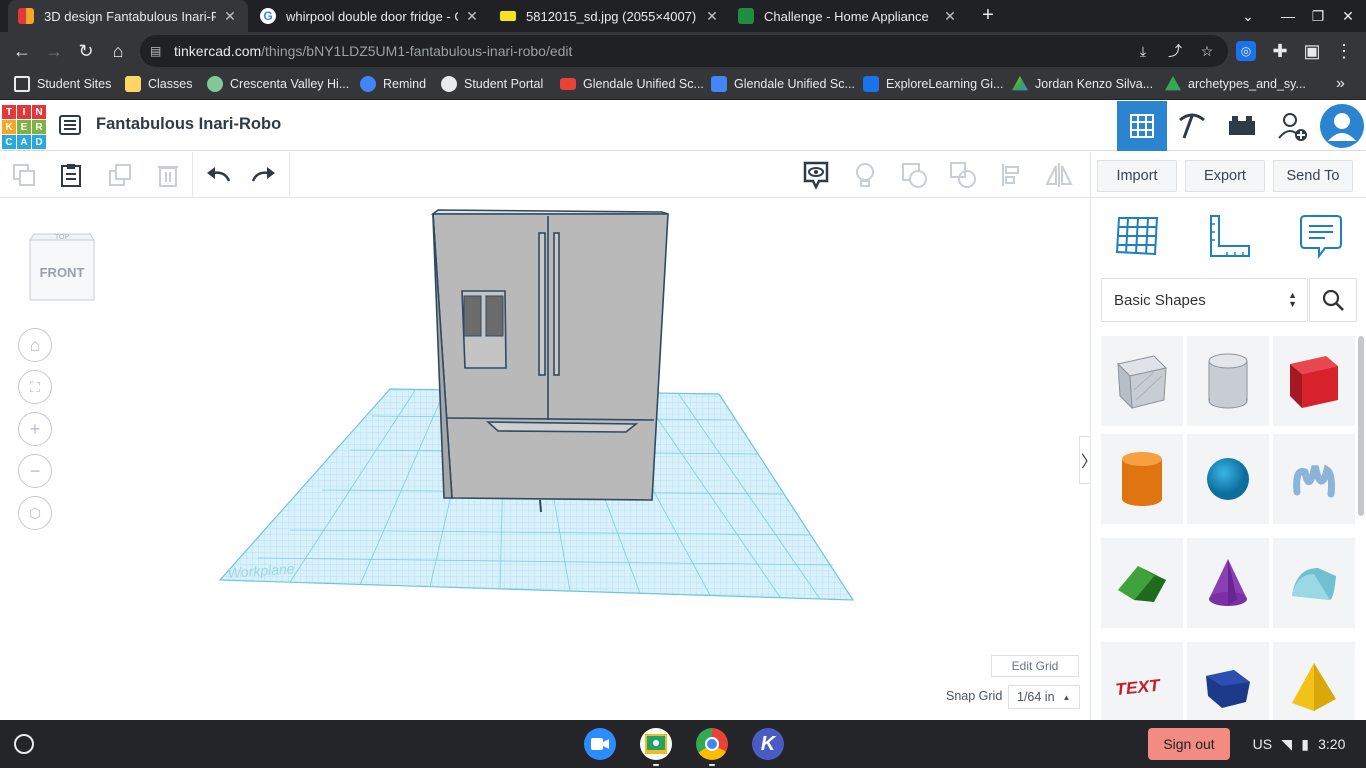  I want to click on shape-roof, so click(1142, 583).